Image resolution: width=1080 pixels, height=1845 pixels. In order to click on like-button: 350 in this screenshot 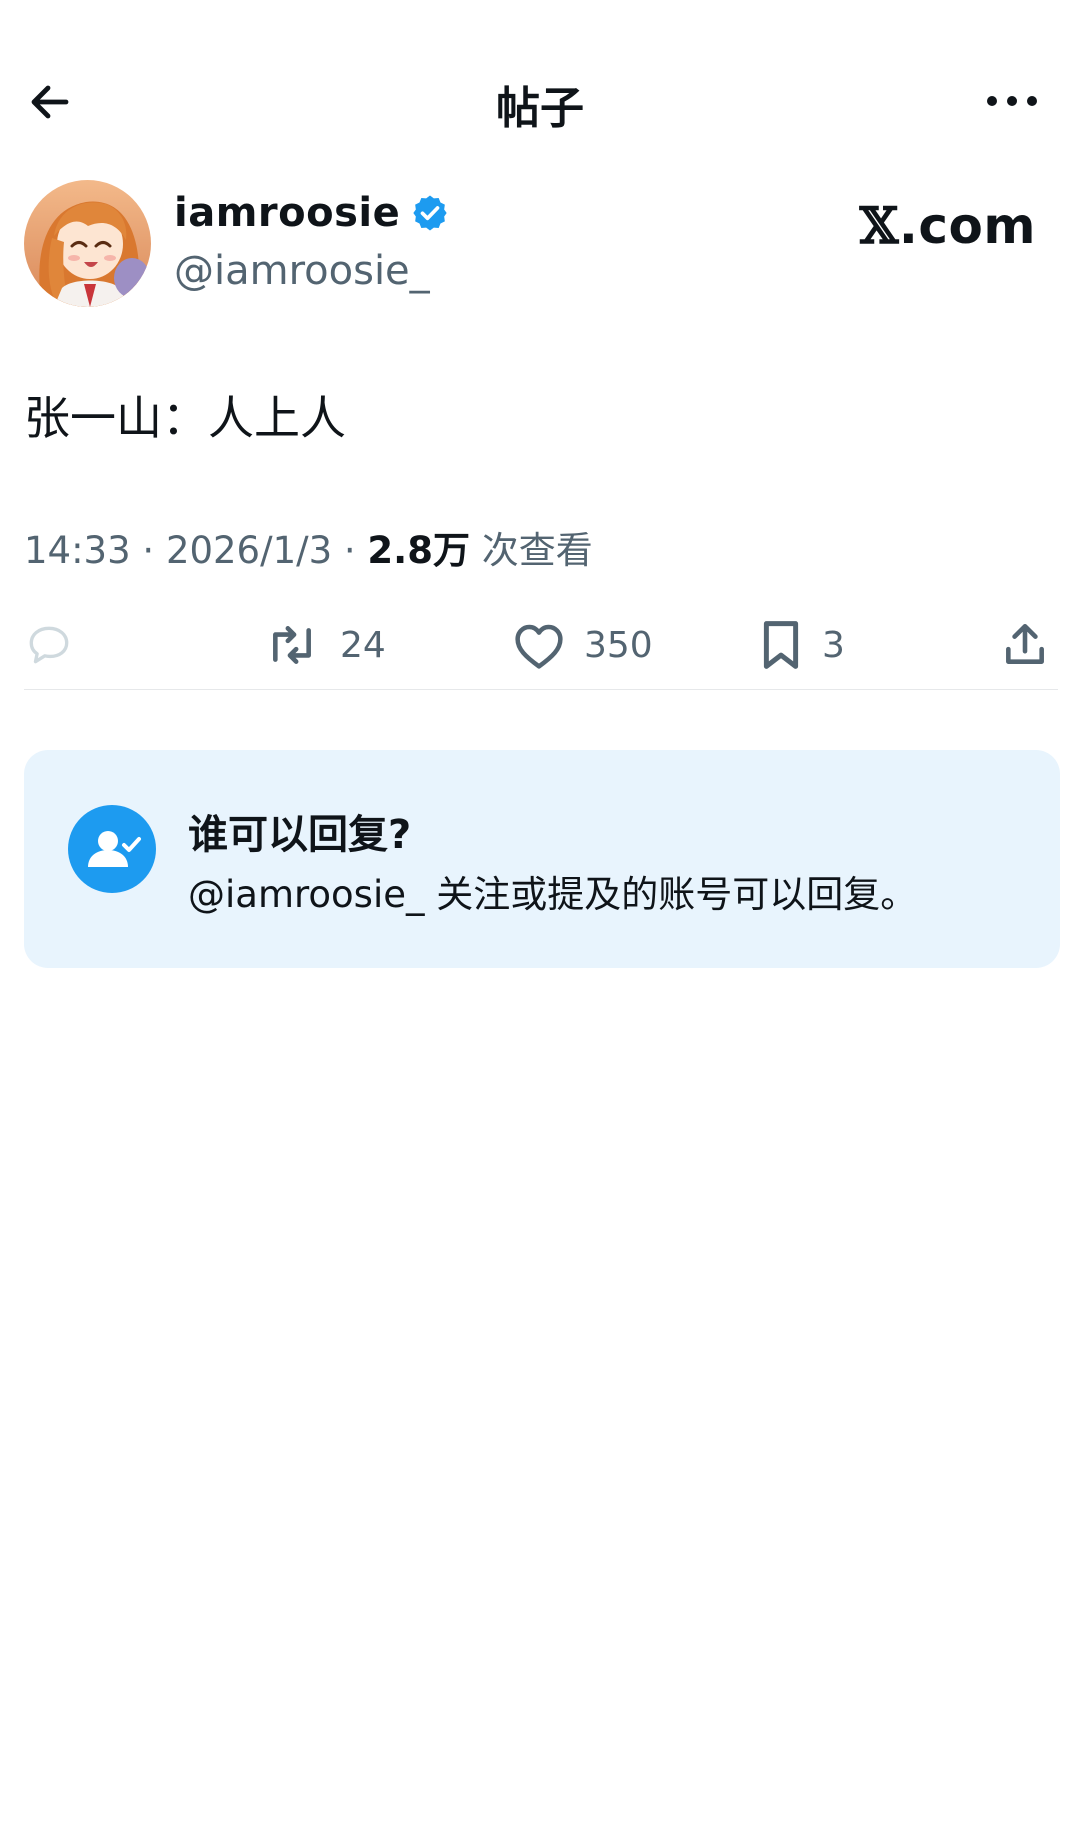, I will do `click(582, 645)`.